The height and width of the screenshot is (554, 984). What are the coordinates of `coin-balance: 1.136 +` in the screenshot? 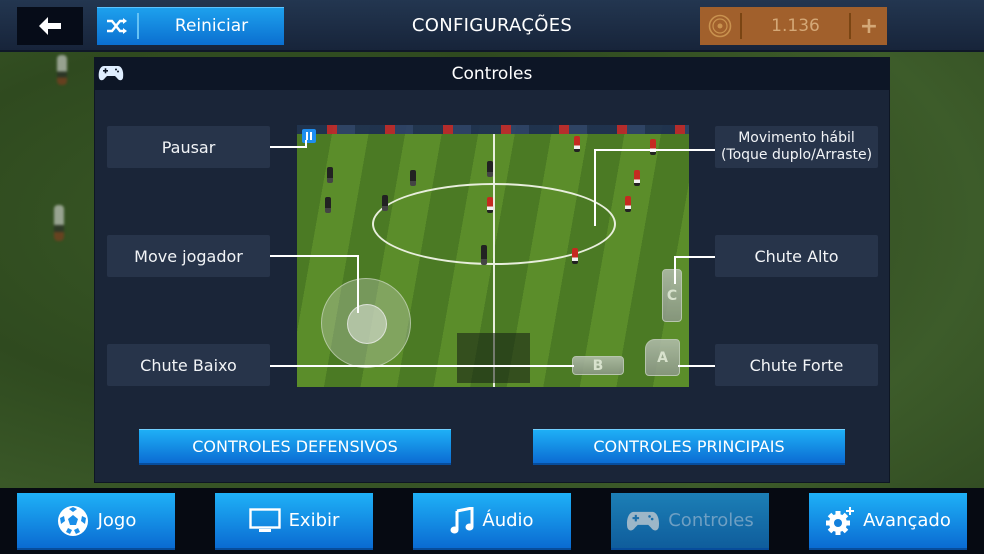 It's located at (793, 26).